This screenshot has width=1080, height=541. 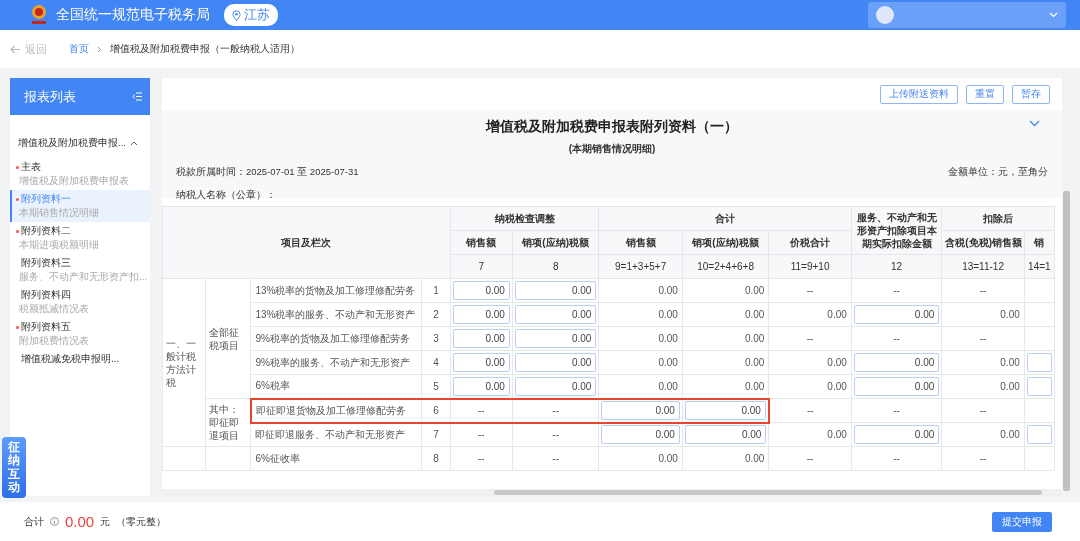 What do you see at coordinates (336, 410) in the screenshot?
I see `item-label: 即征即退货物及加工修理修配劳务` at bounding box center [336, 410].